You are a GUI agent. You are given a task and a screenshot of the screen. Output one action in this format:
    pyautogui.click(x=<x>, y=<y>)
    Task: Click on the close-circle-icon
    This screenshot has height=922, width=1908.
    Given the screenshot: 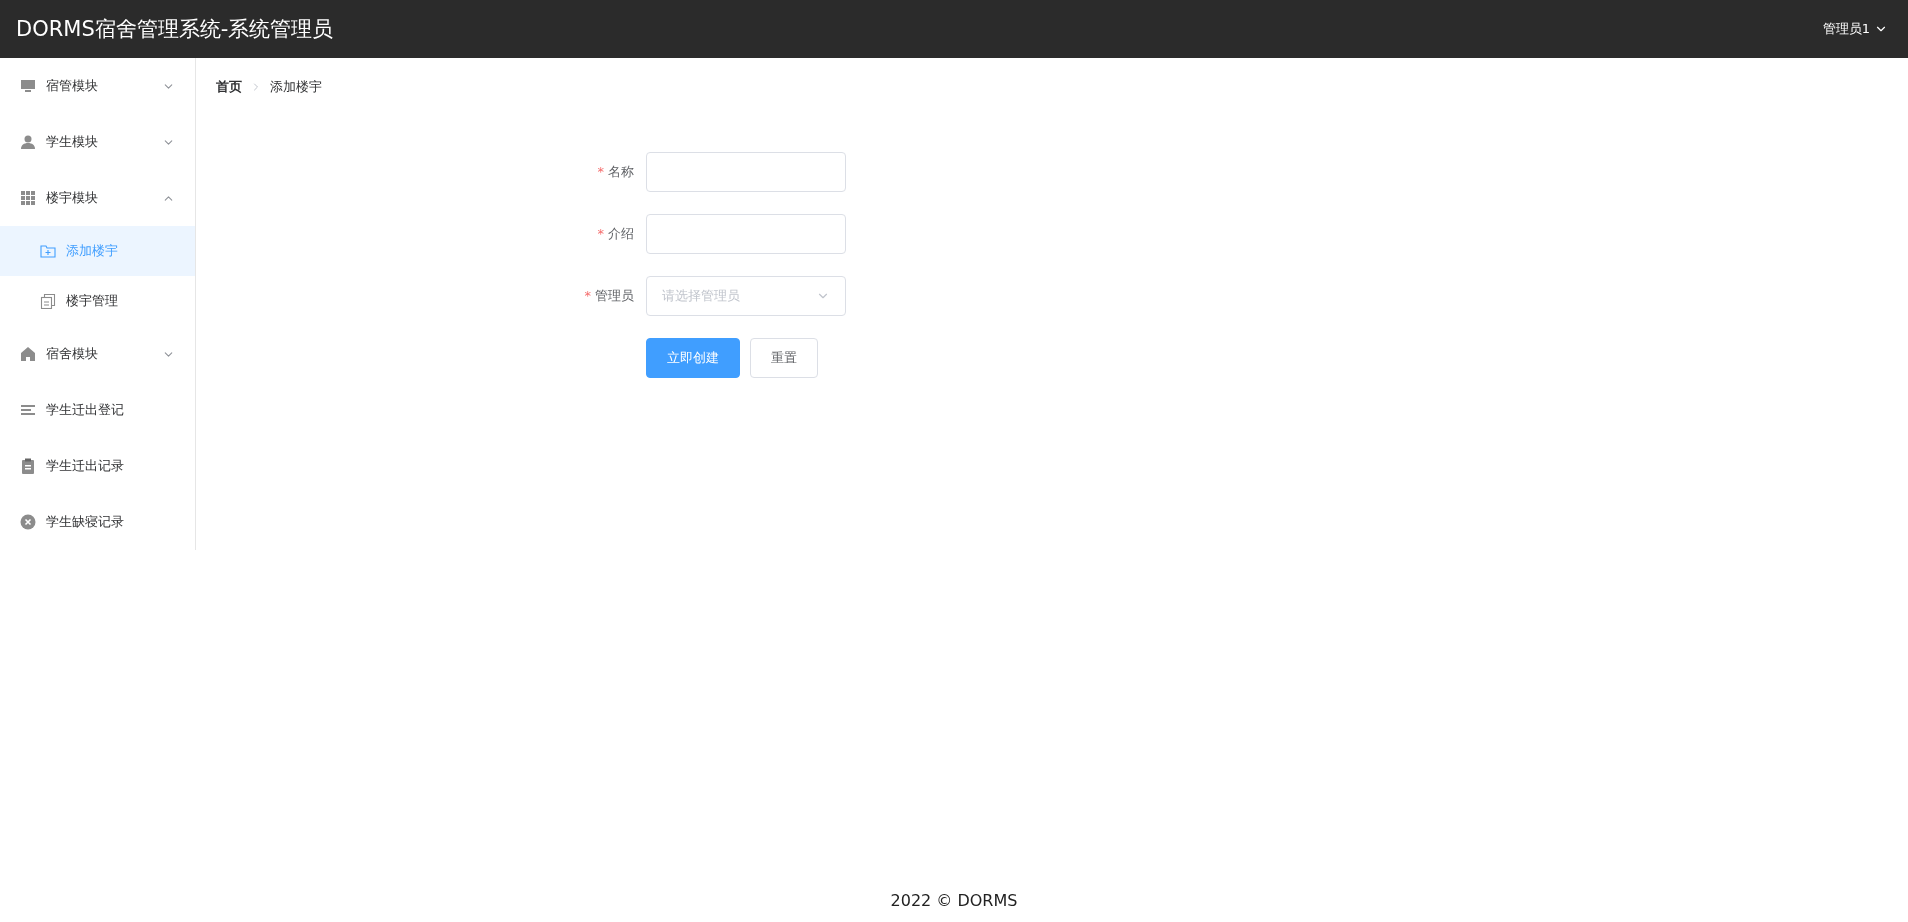 What is the action you would take?
    pyautogui.click(x=28, y=522)
    